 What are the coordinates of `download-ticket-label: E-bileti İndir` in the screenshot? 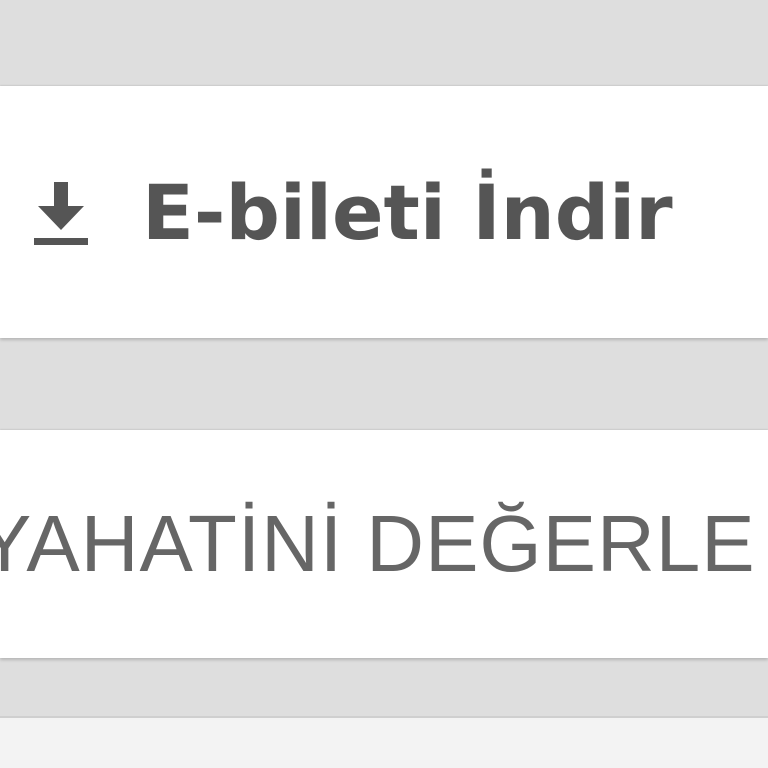 It's located at (407, 212).